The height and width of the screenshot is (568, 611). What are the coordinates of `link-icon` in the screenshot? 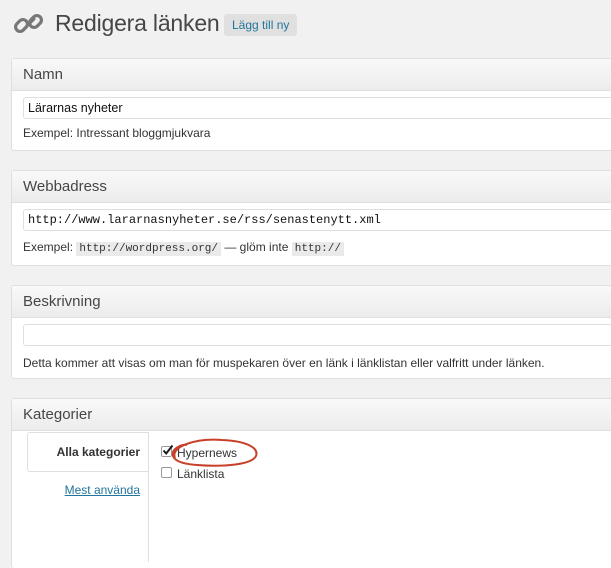 It's located at (28, 23).